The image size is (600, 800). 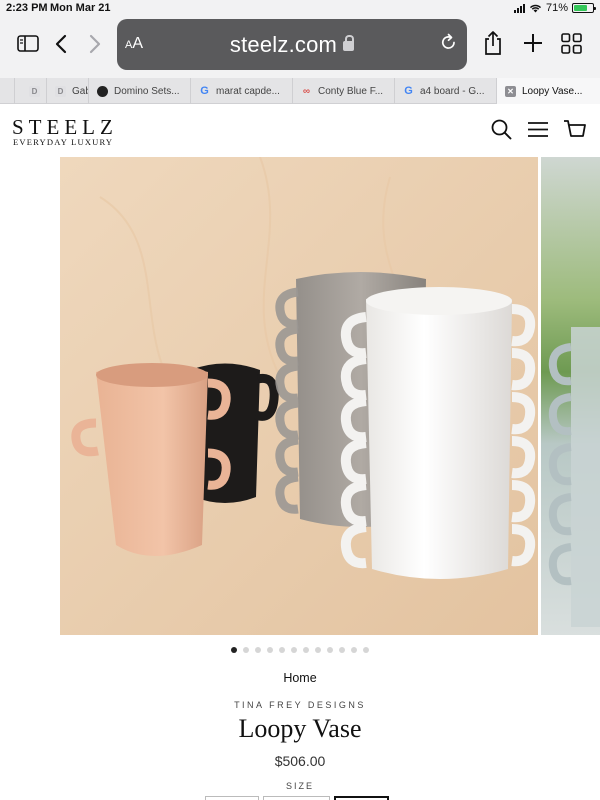 I want to click on share-icon, so click(x=493, y=43).